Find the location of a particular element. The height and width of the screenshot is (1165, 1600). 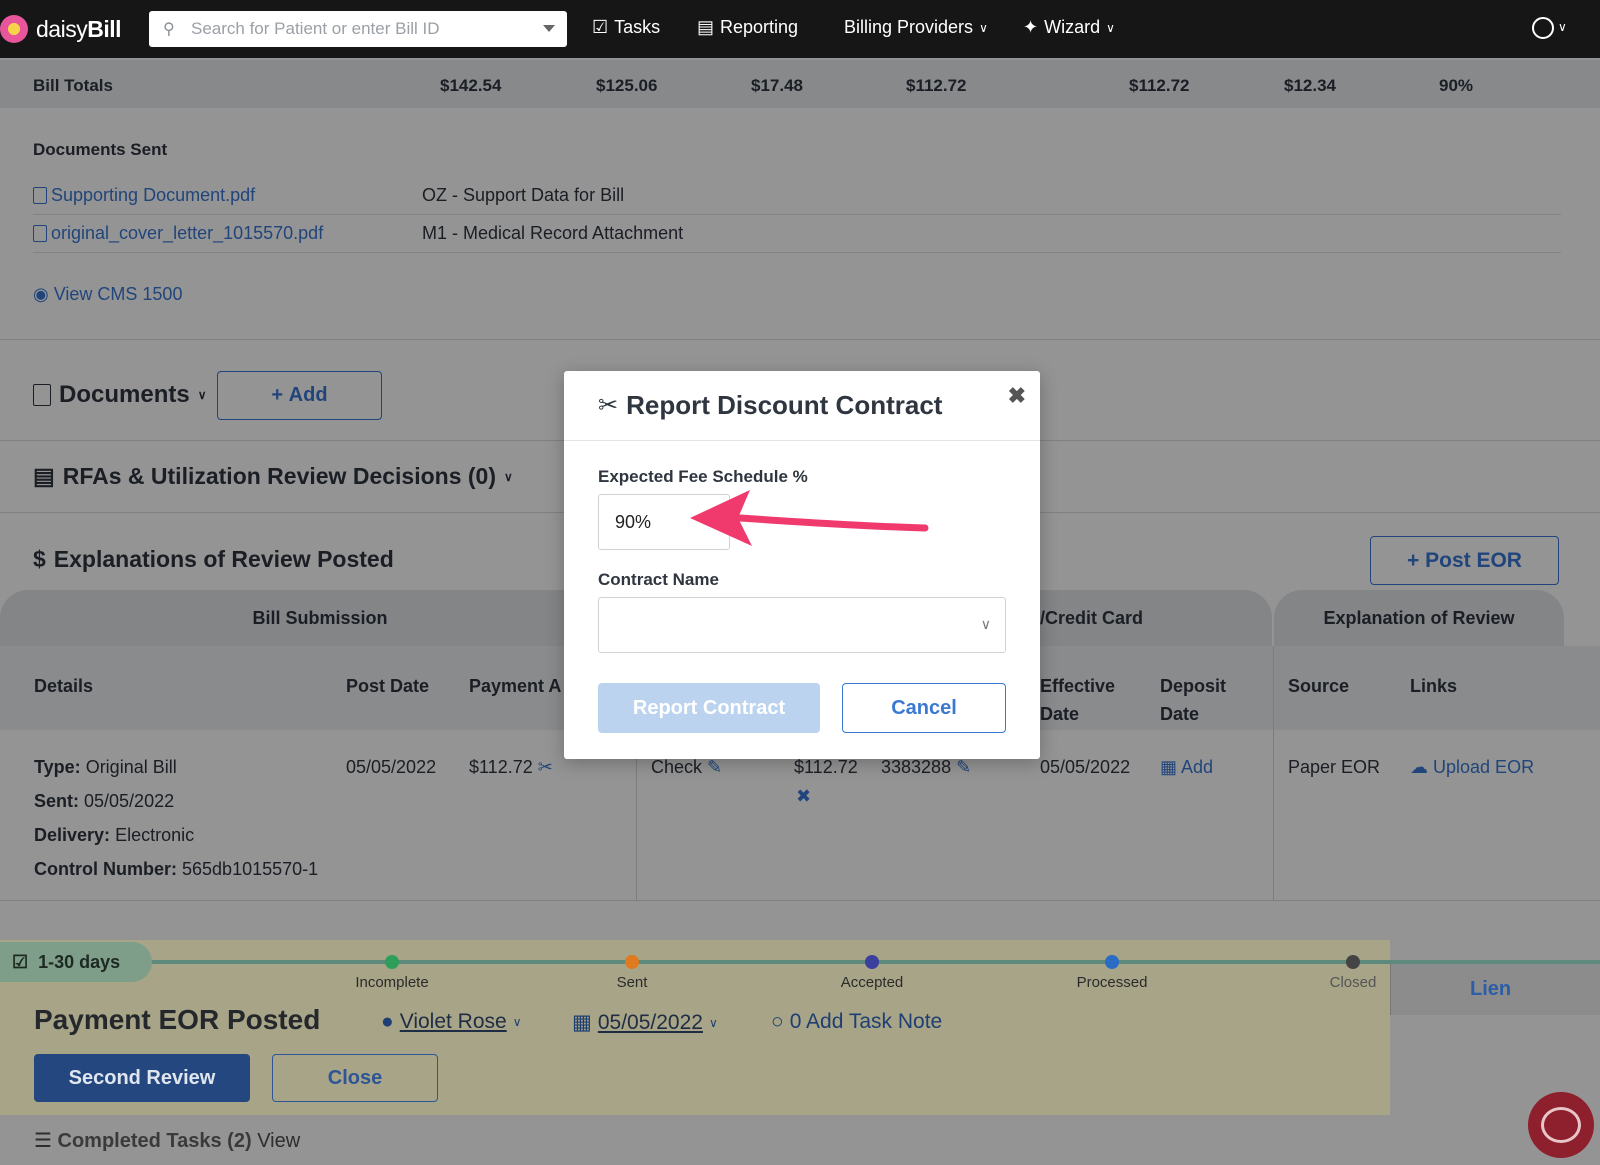

due-date-value: 05/05/2022 is located at coordinates (650, 1022).